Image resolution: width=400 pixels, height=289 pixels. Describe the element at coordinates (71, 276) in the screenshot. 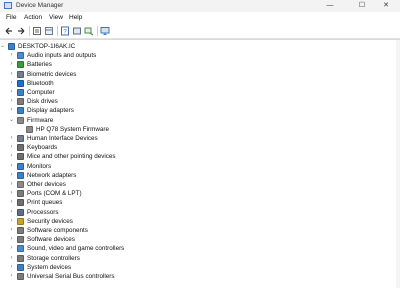

I see `tree-item-label: Universal Serial Bus controllers` at that location.